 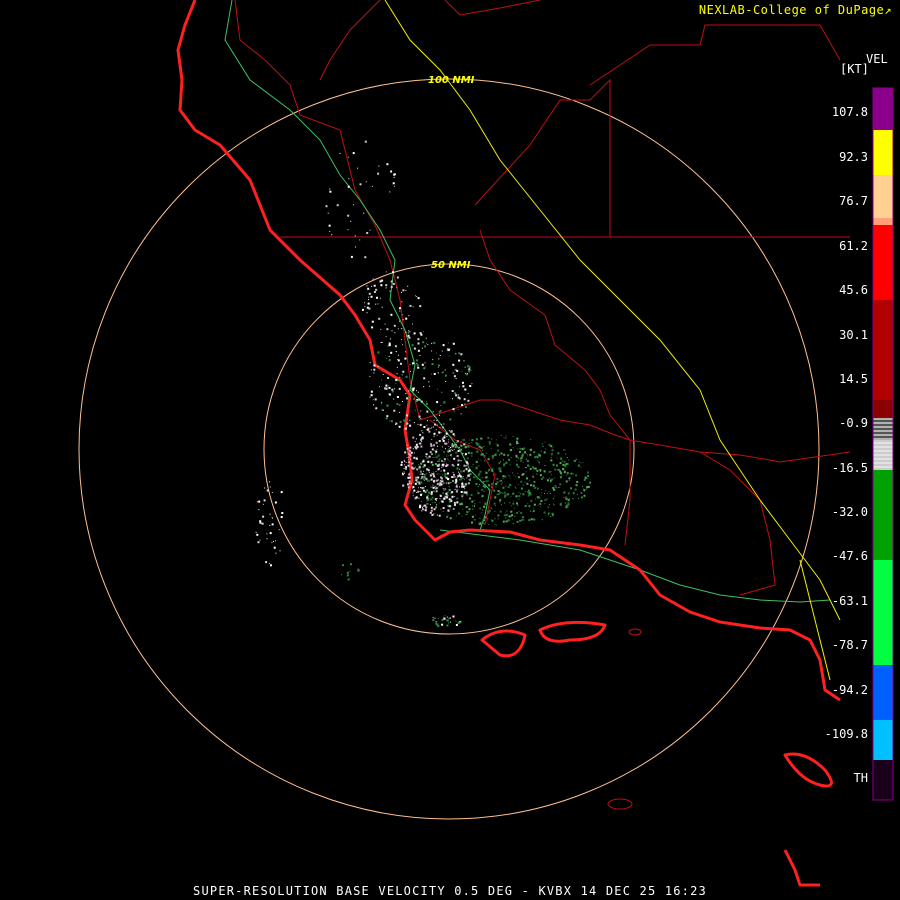 I want to click on legend-tick: 107.8, so click(x=849, y=112).